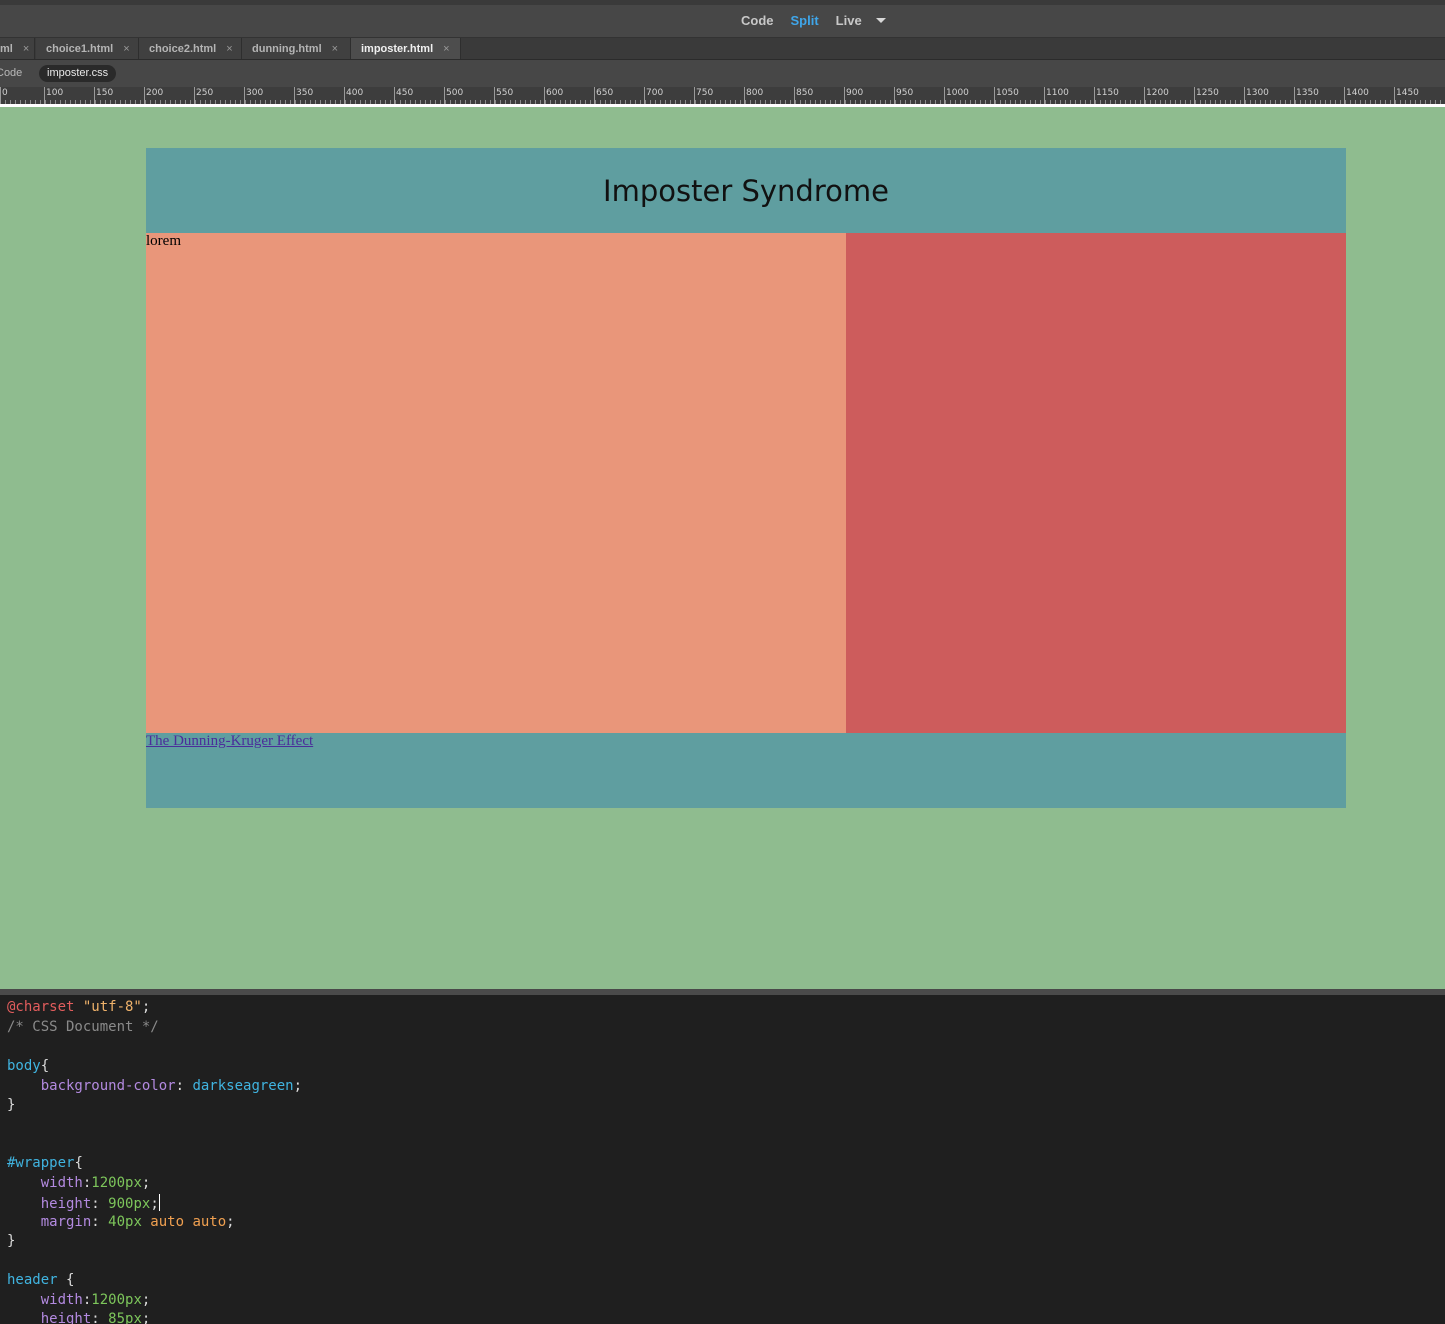  I want to click on code-token: header, so click(32, 1280).